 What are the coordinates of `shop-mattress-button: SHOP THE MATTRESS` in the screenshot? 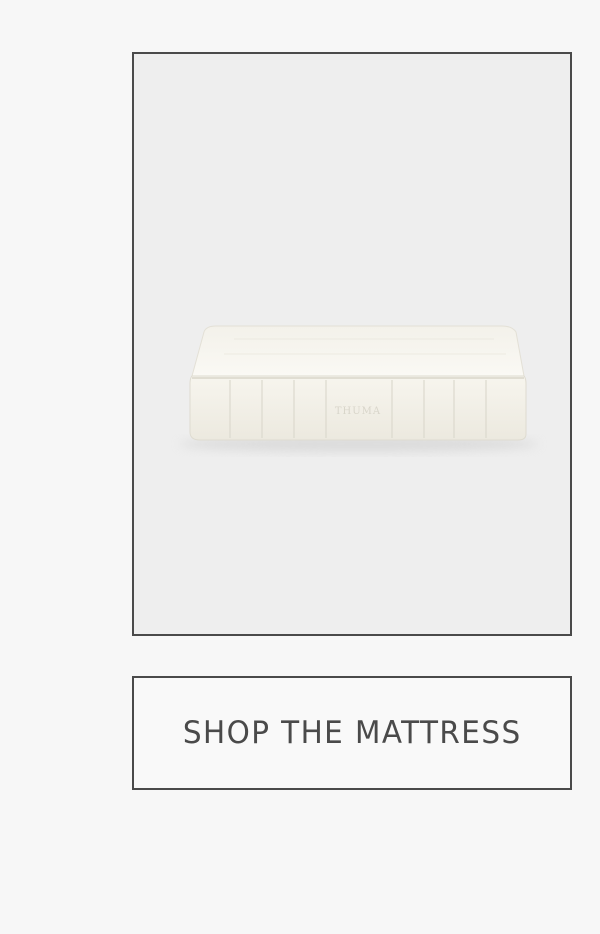 It's located at (352, 733).